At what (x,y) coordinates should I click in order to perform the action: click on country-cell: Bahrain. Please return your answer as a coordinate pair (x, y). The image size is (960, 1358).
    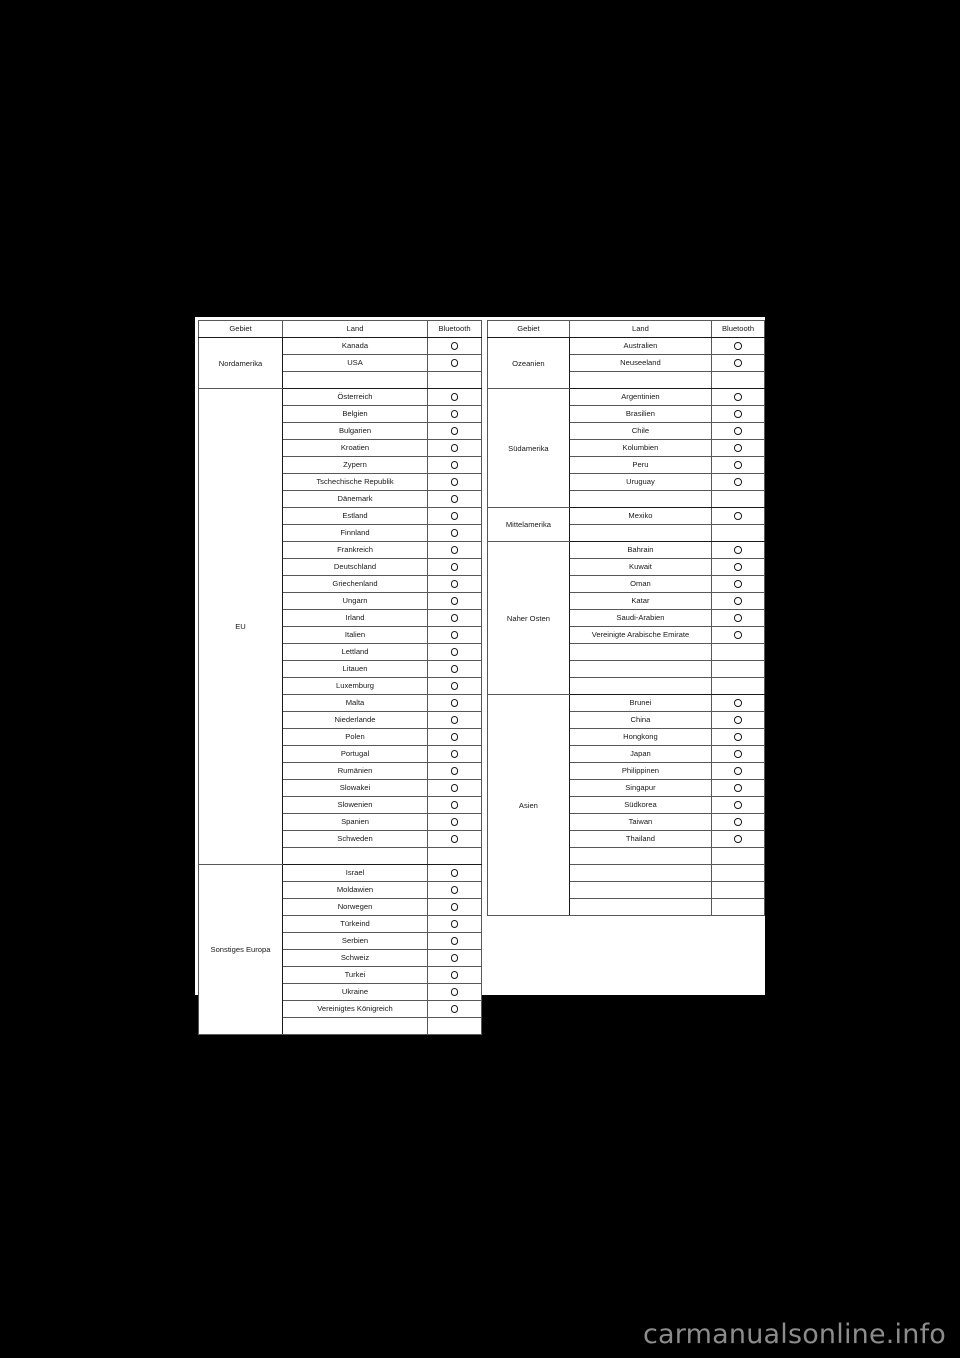
    Looking at the image, I should click on (640, 550).